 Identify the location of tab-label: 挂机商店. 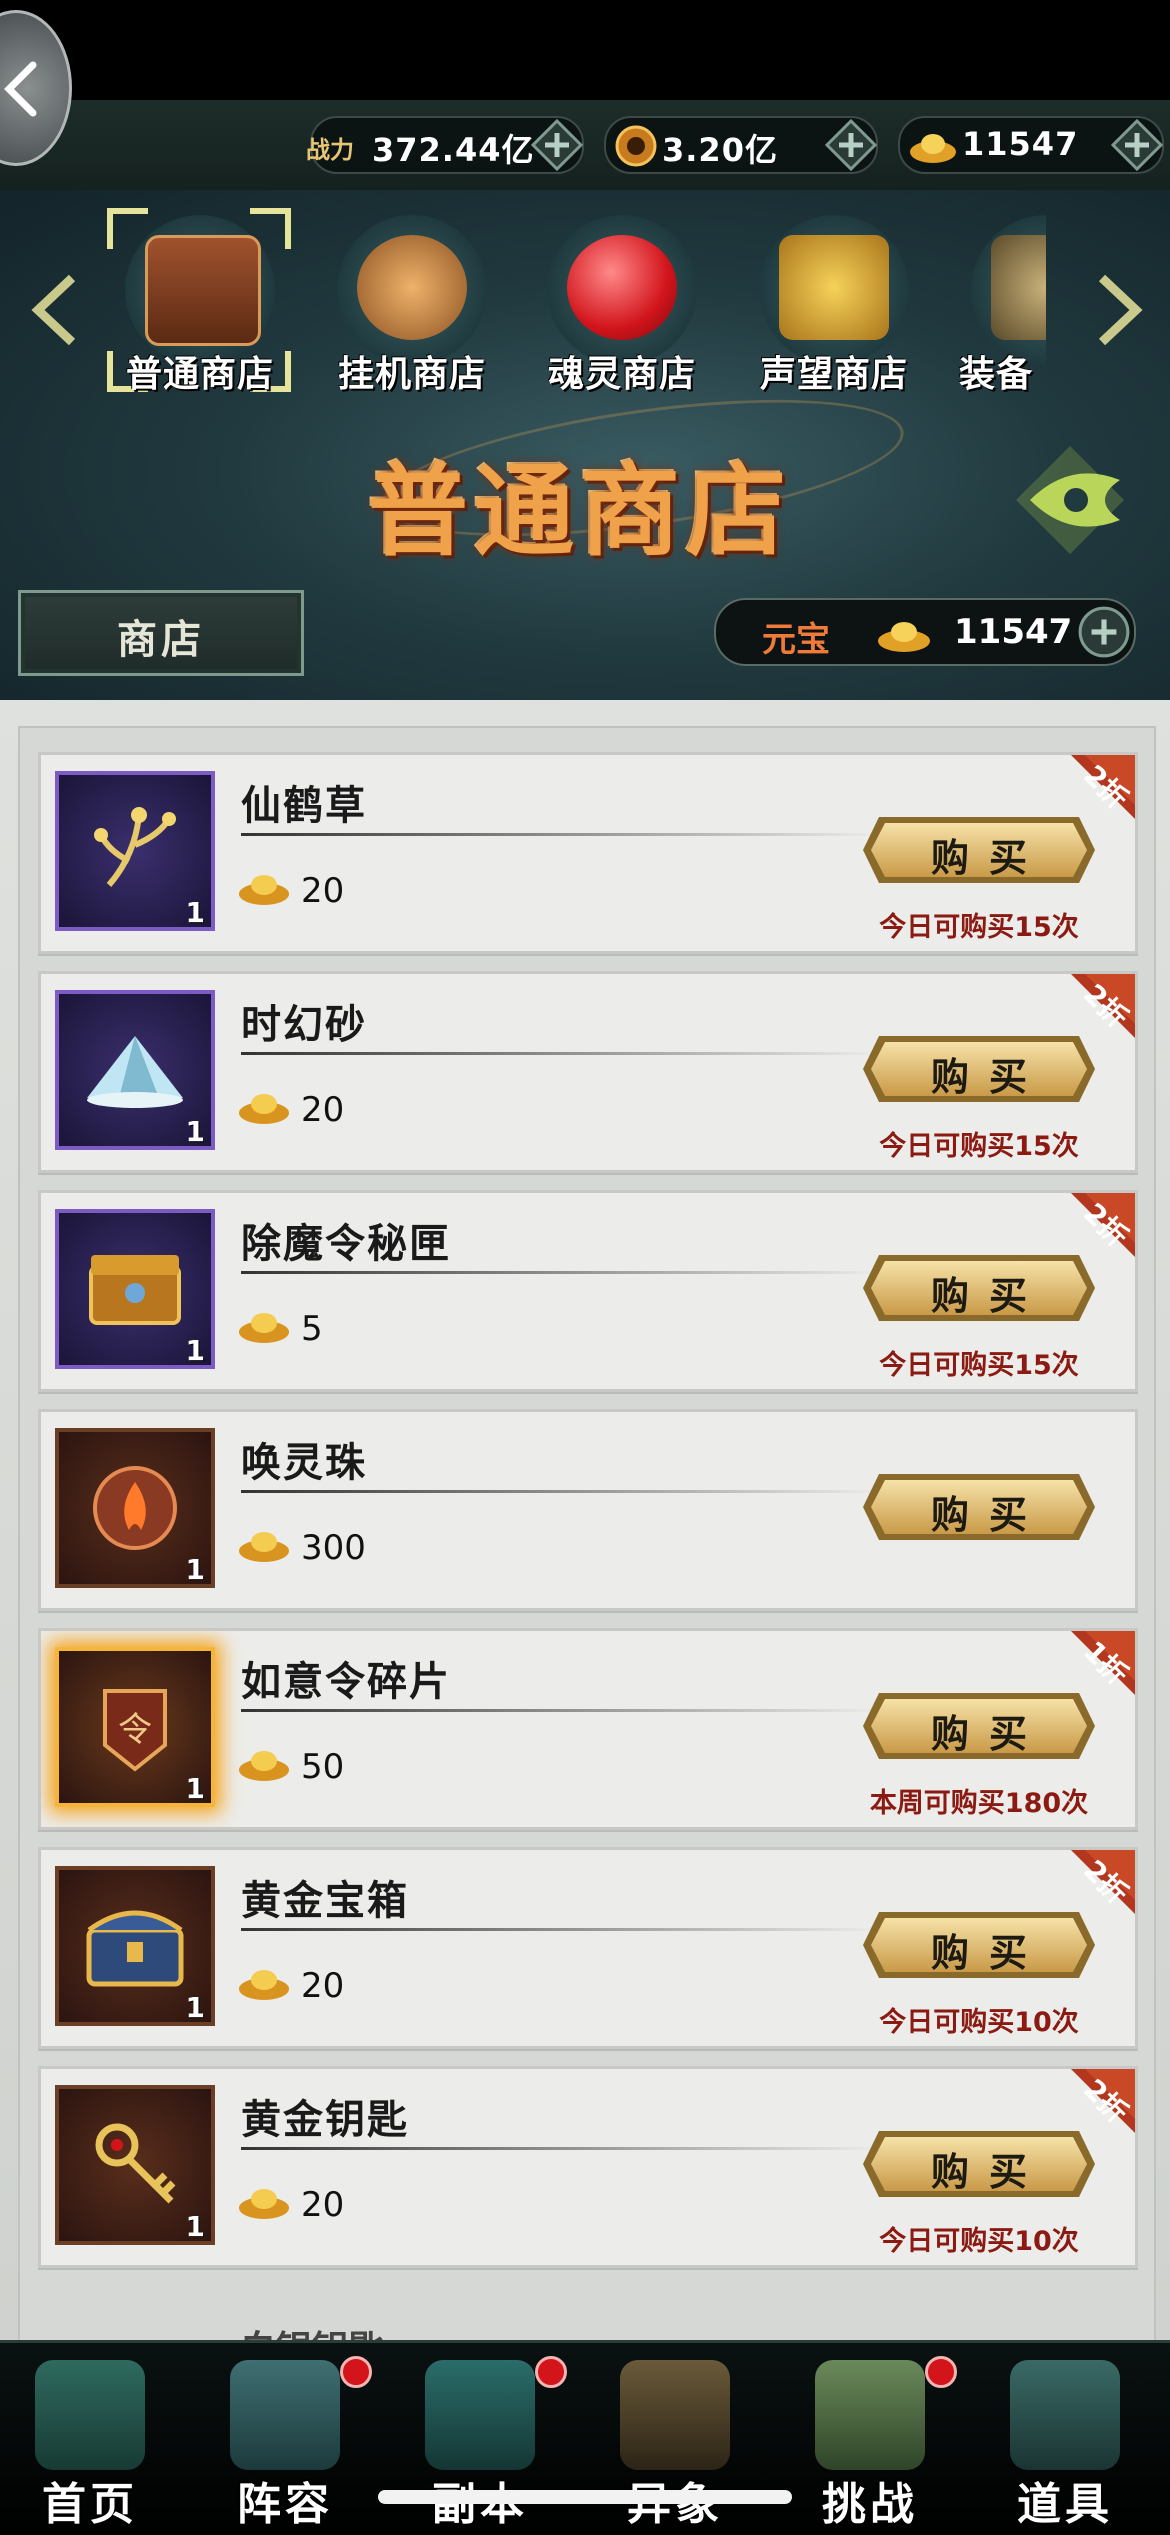
(411, 374).